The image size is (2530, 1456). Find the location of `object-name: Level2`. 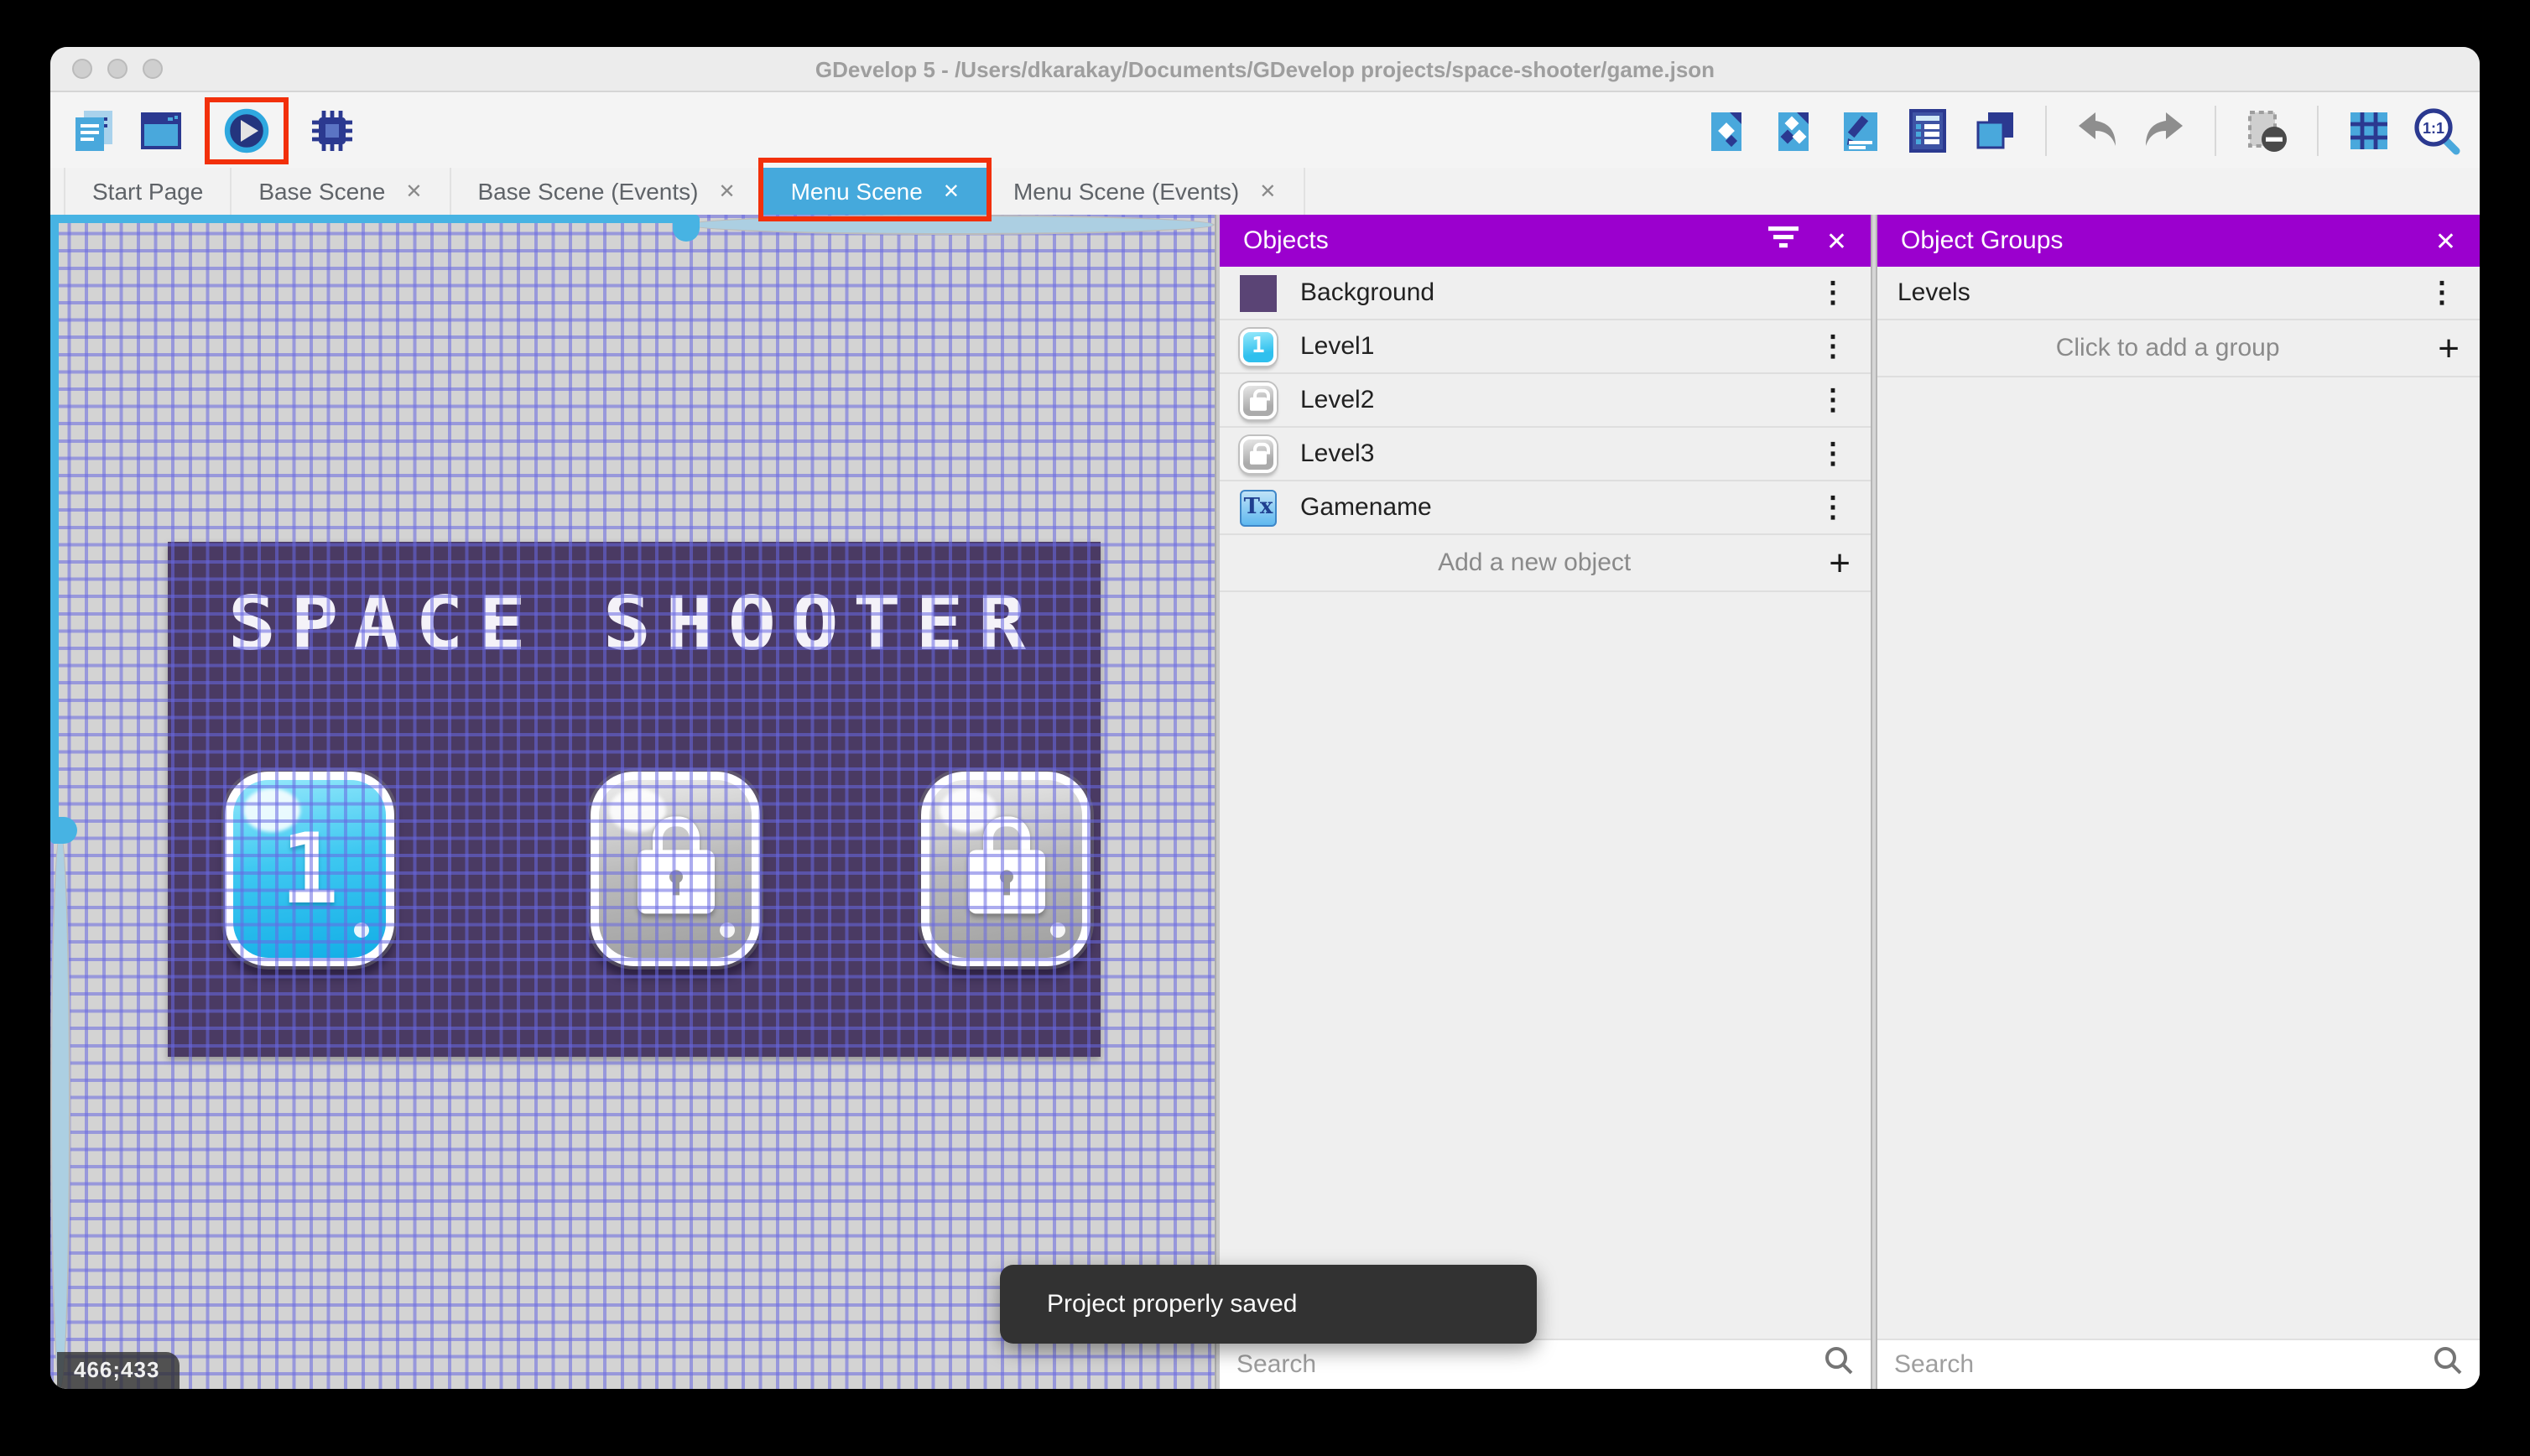

object-name: Level2 is located at coordinates (1337, 400).